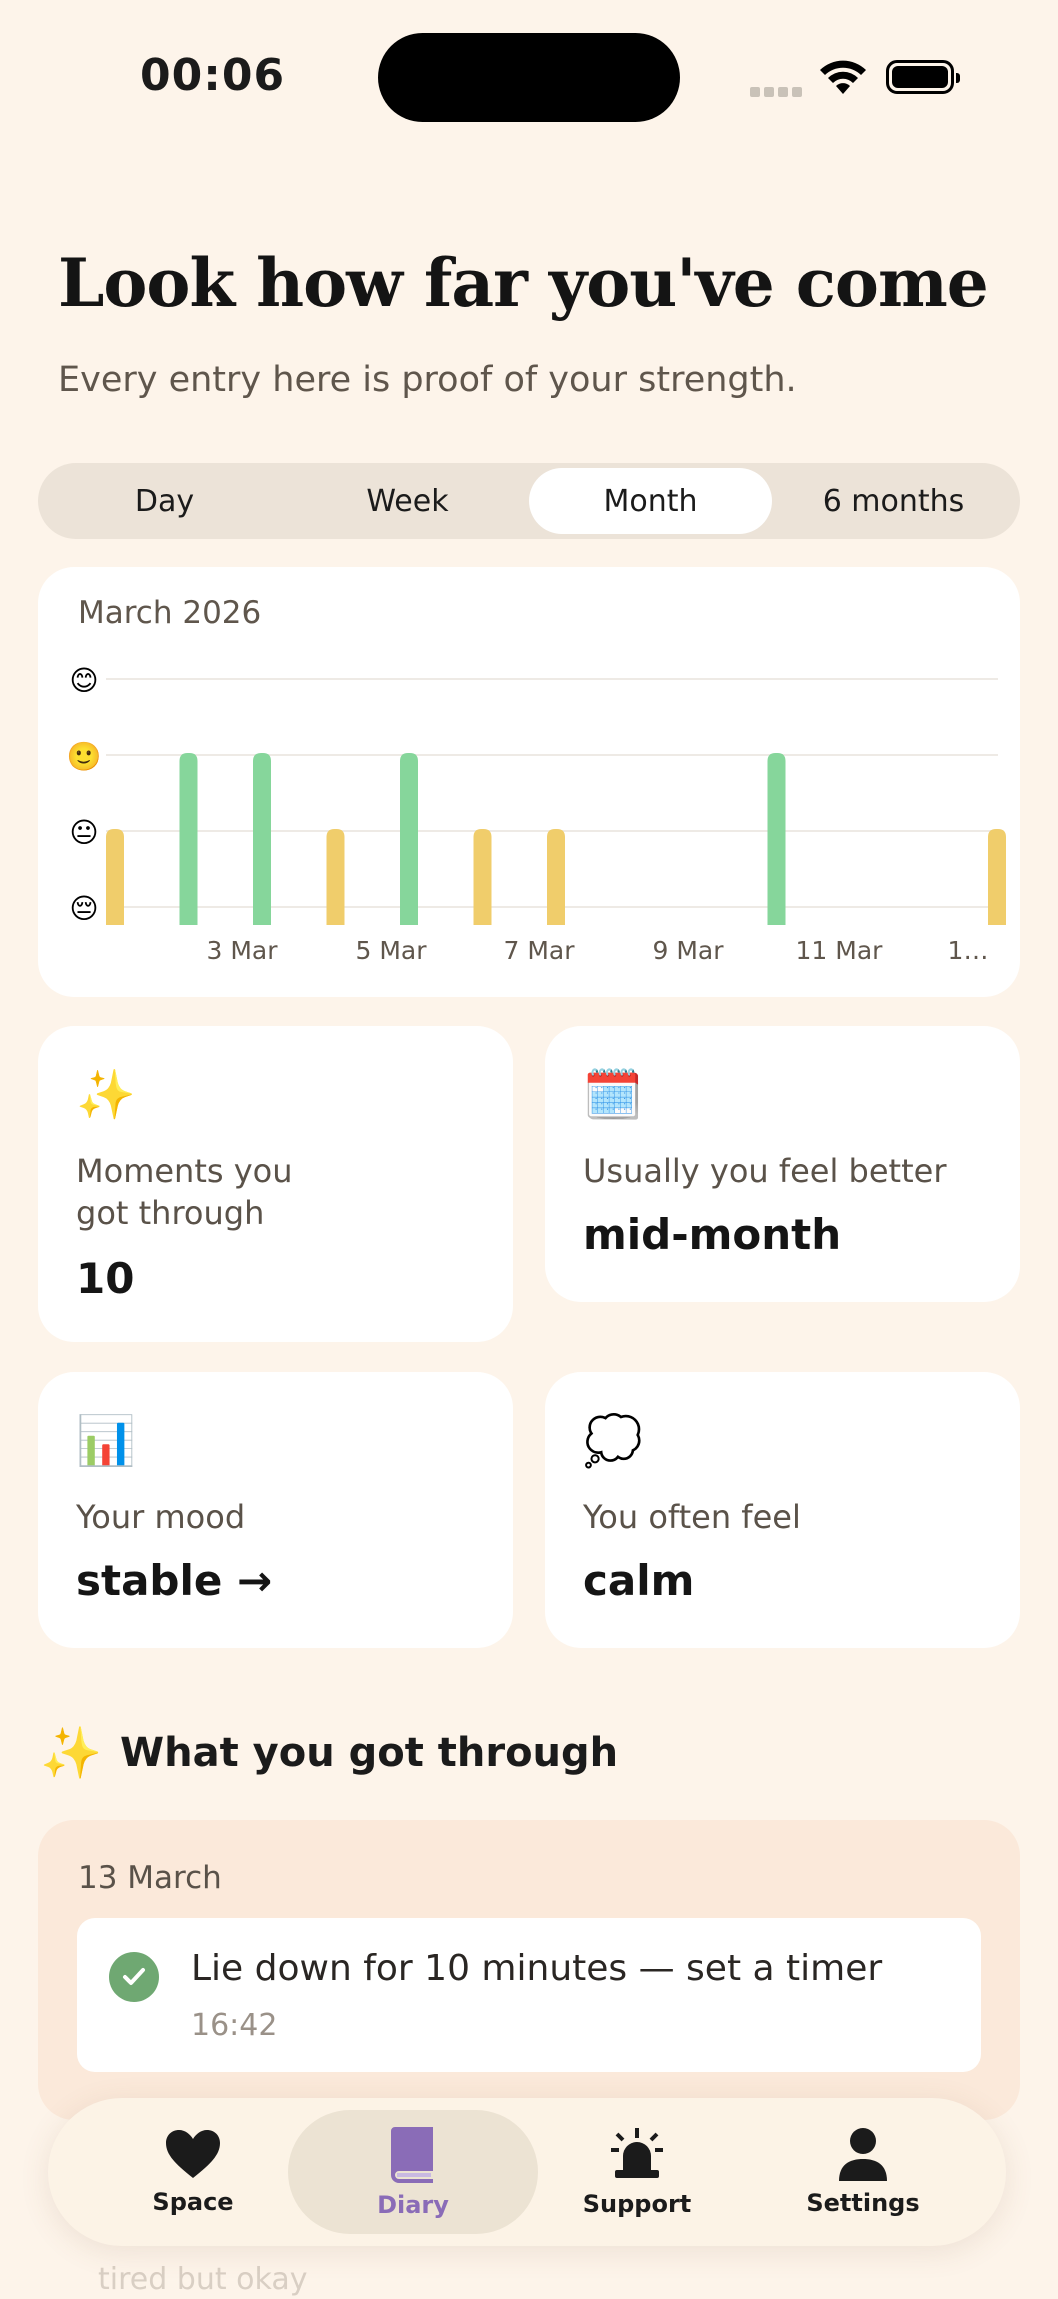  I want to click on period-selector: Day Week Month 6 months, so click(529, 501).